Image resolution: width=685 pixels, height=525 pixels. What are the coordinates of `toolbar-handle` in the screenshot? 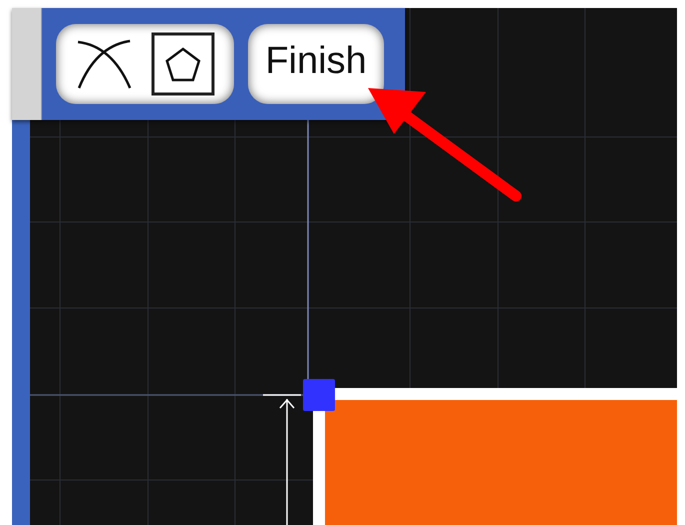 It's located at (27, 64).